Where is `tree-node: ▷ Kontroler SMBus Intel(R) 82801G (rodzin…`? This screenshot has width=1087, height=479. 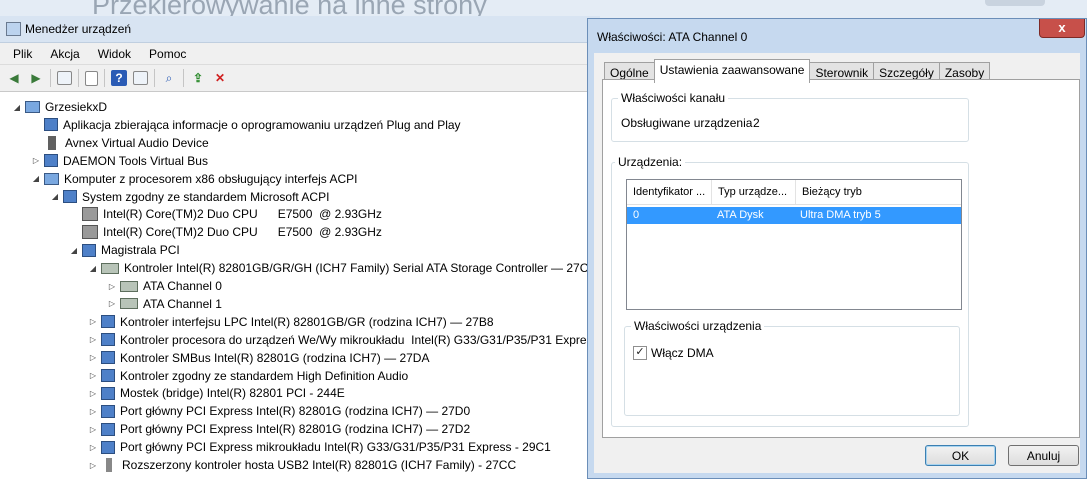 tree-node: ▷ Kontroler SMBus Intel(R) 82801G (rodzin… is located at coordinates (259, 358).